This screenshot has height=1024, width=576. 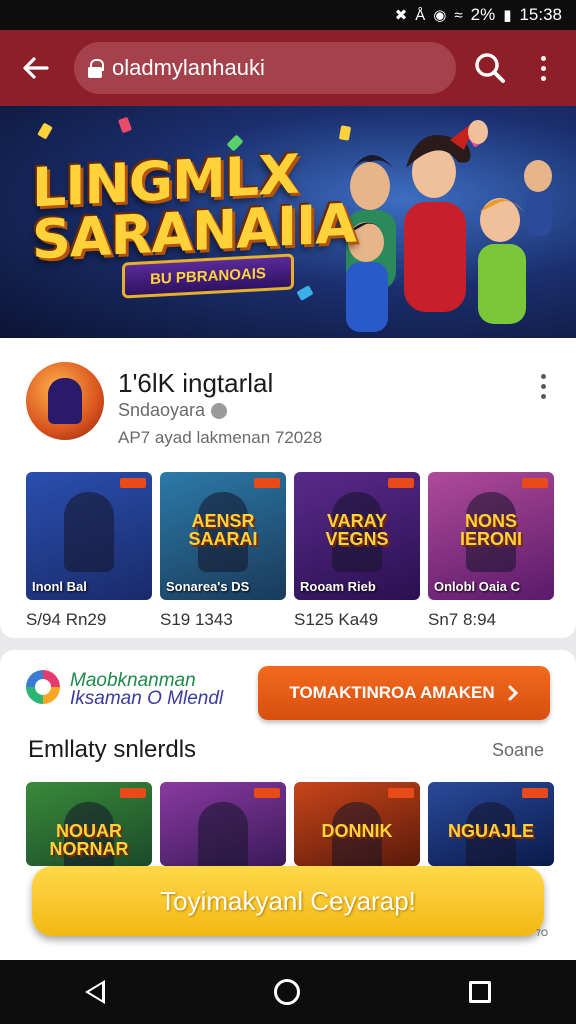 What do you see at coordinates (540, 14) in the screenshot?
I see `clock: 15:38` at bounding box center [540, 14].